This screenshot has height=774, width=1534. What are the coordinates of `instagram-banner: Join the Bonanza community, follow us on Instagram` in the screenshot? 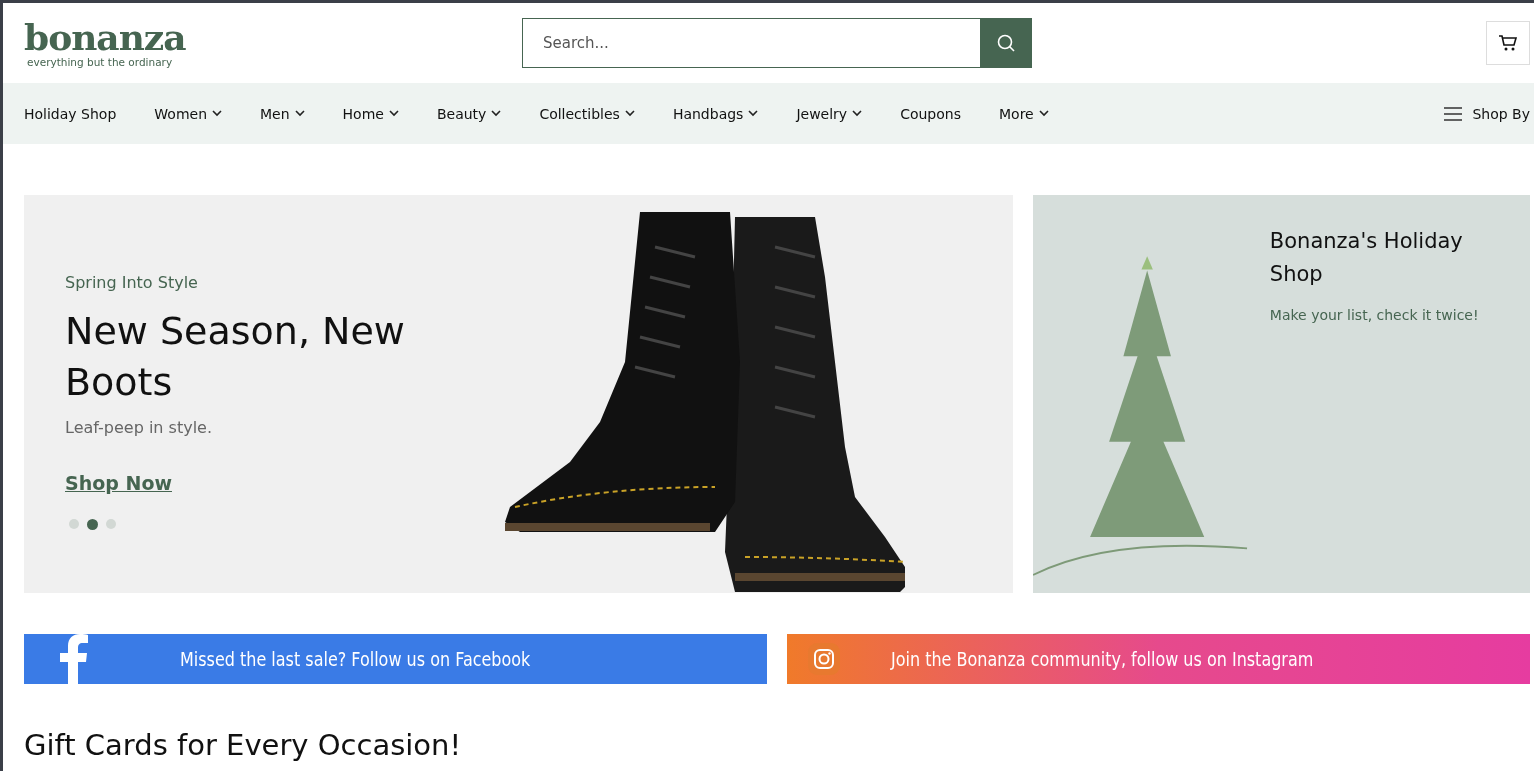 It's located at (1158, 659).